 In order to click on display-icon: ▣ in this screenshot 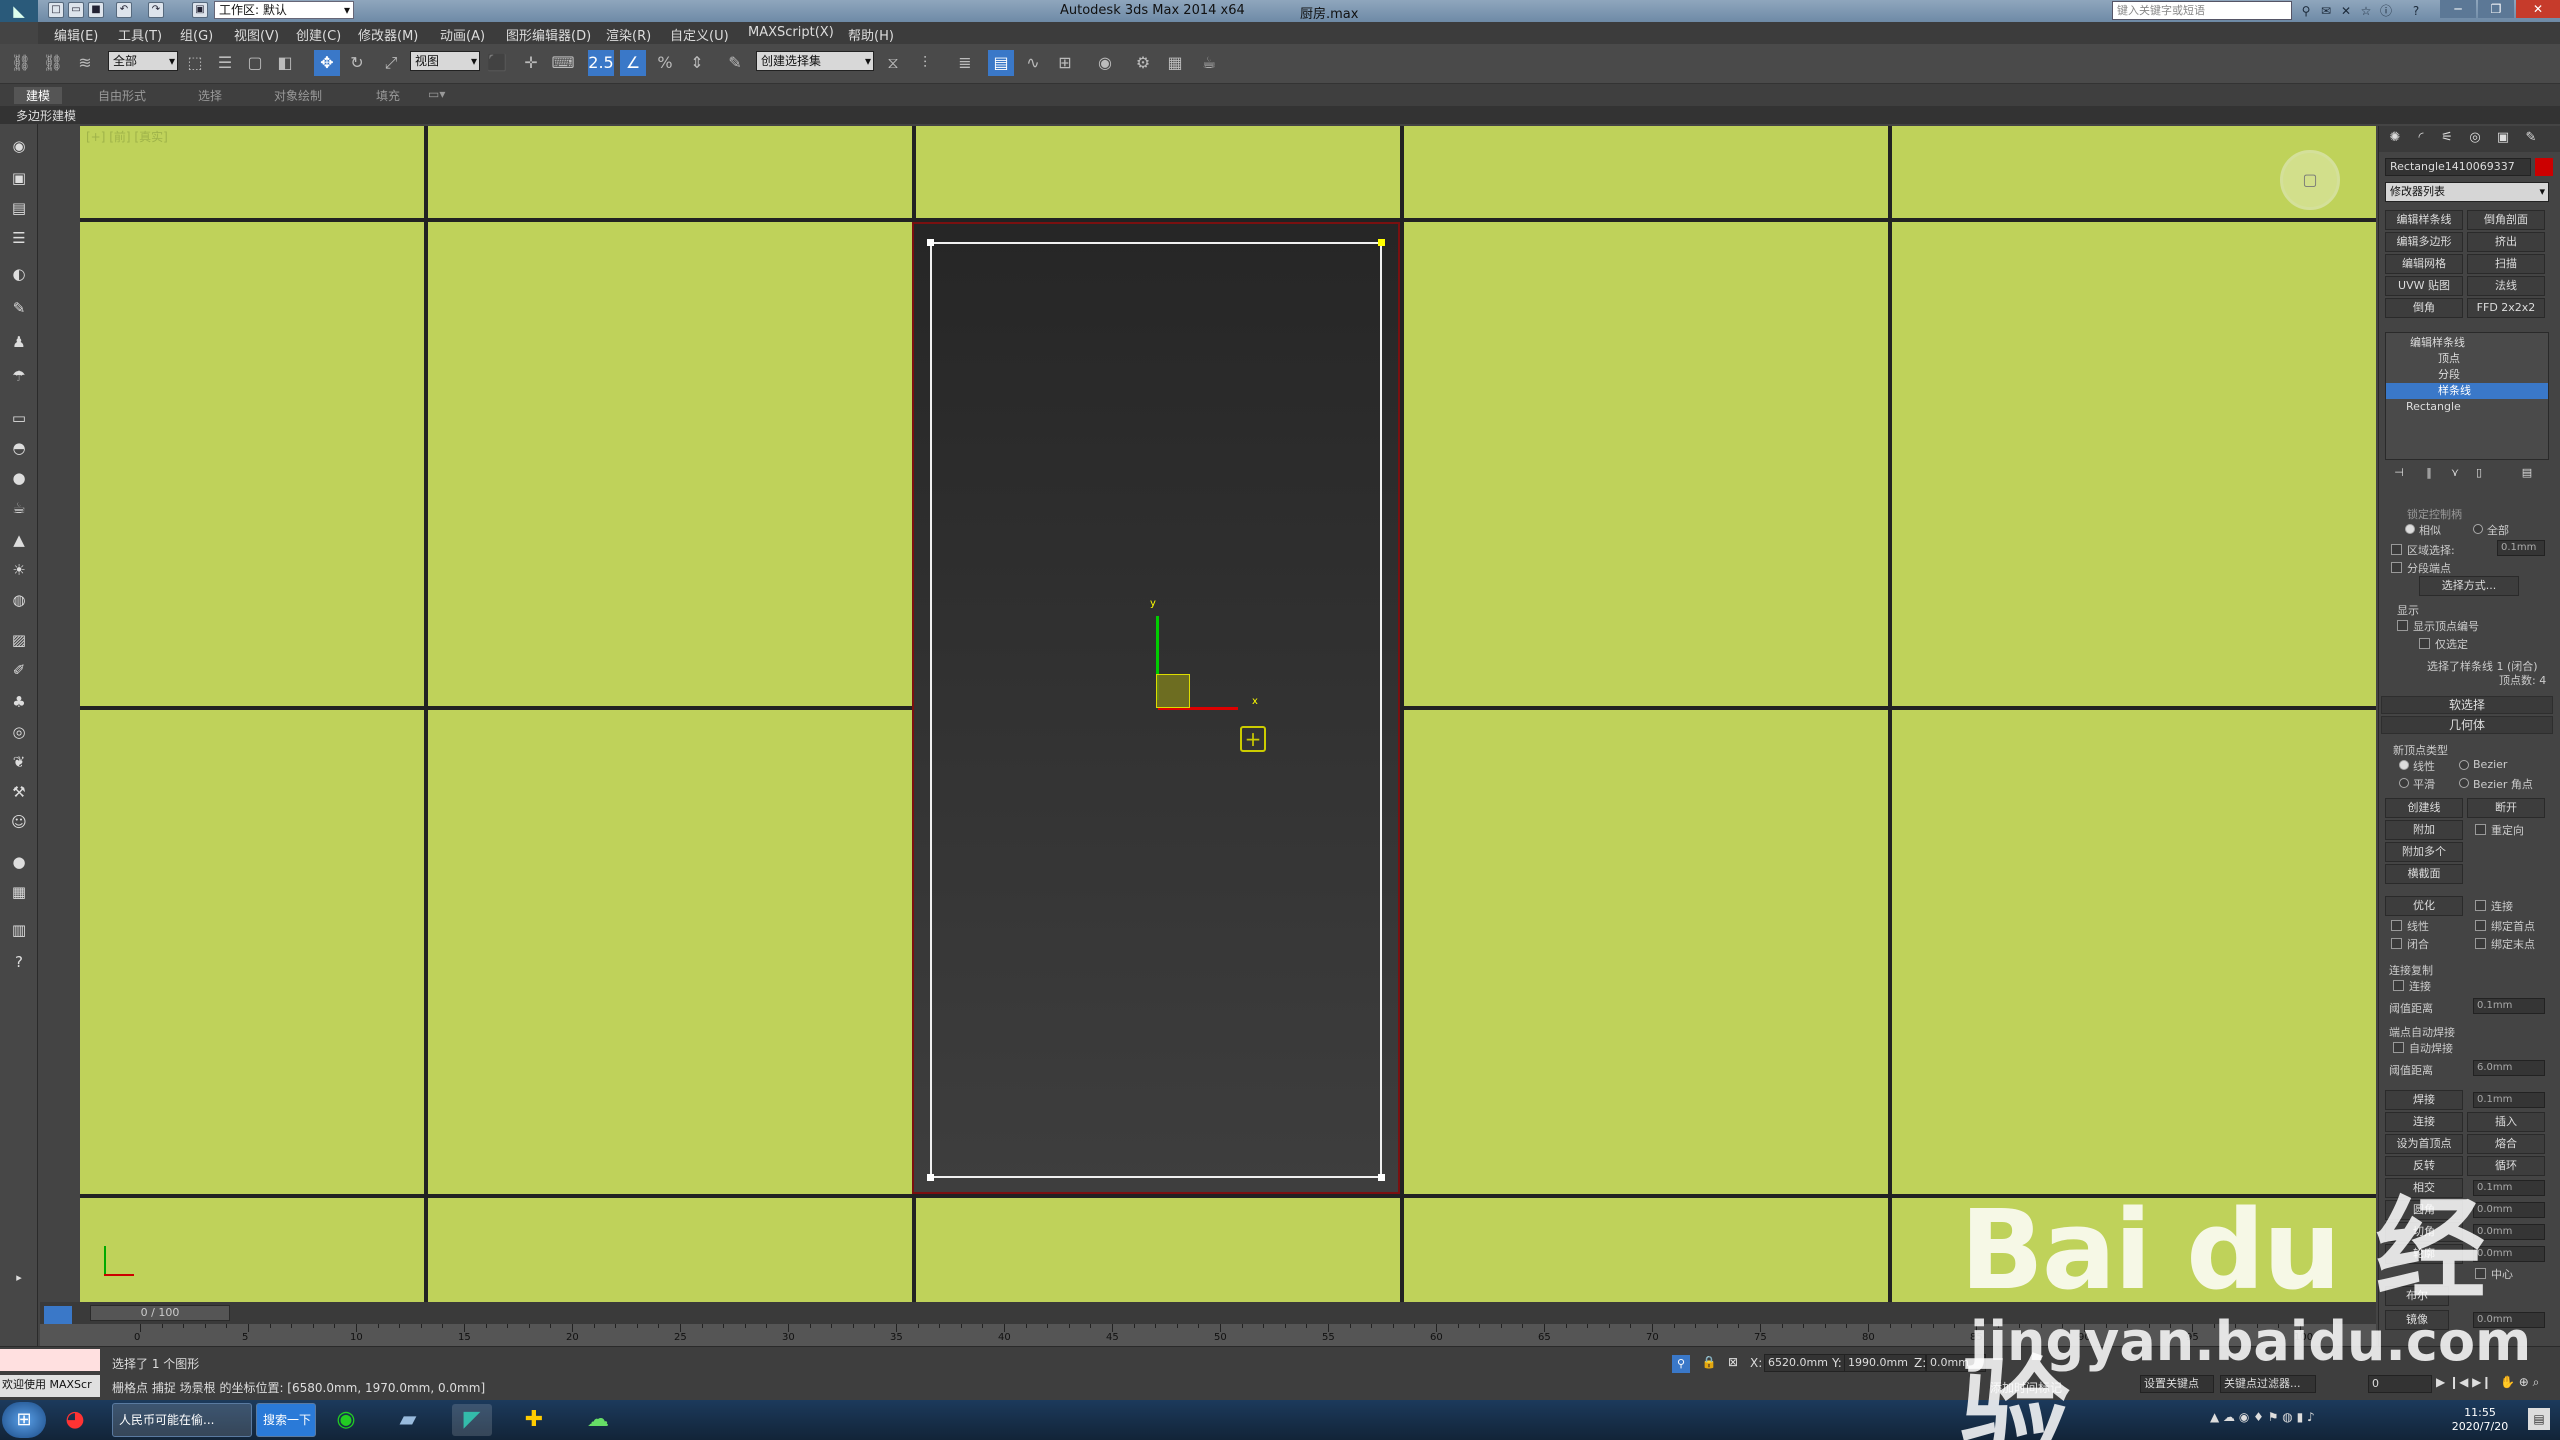, I will do `click(19, 178)`.